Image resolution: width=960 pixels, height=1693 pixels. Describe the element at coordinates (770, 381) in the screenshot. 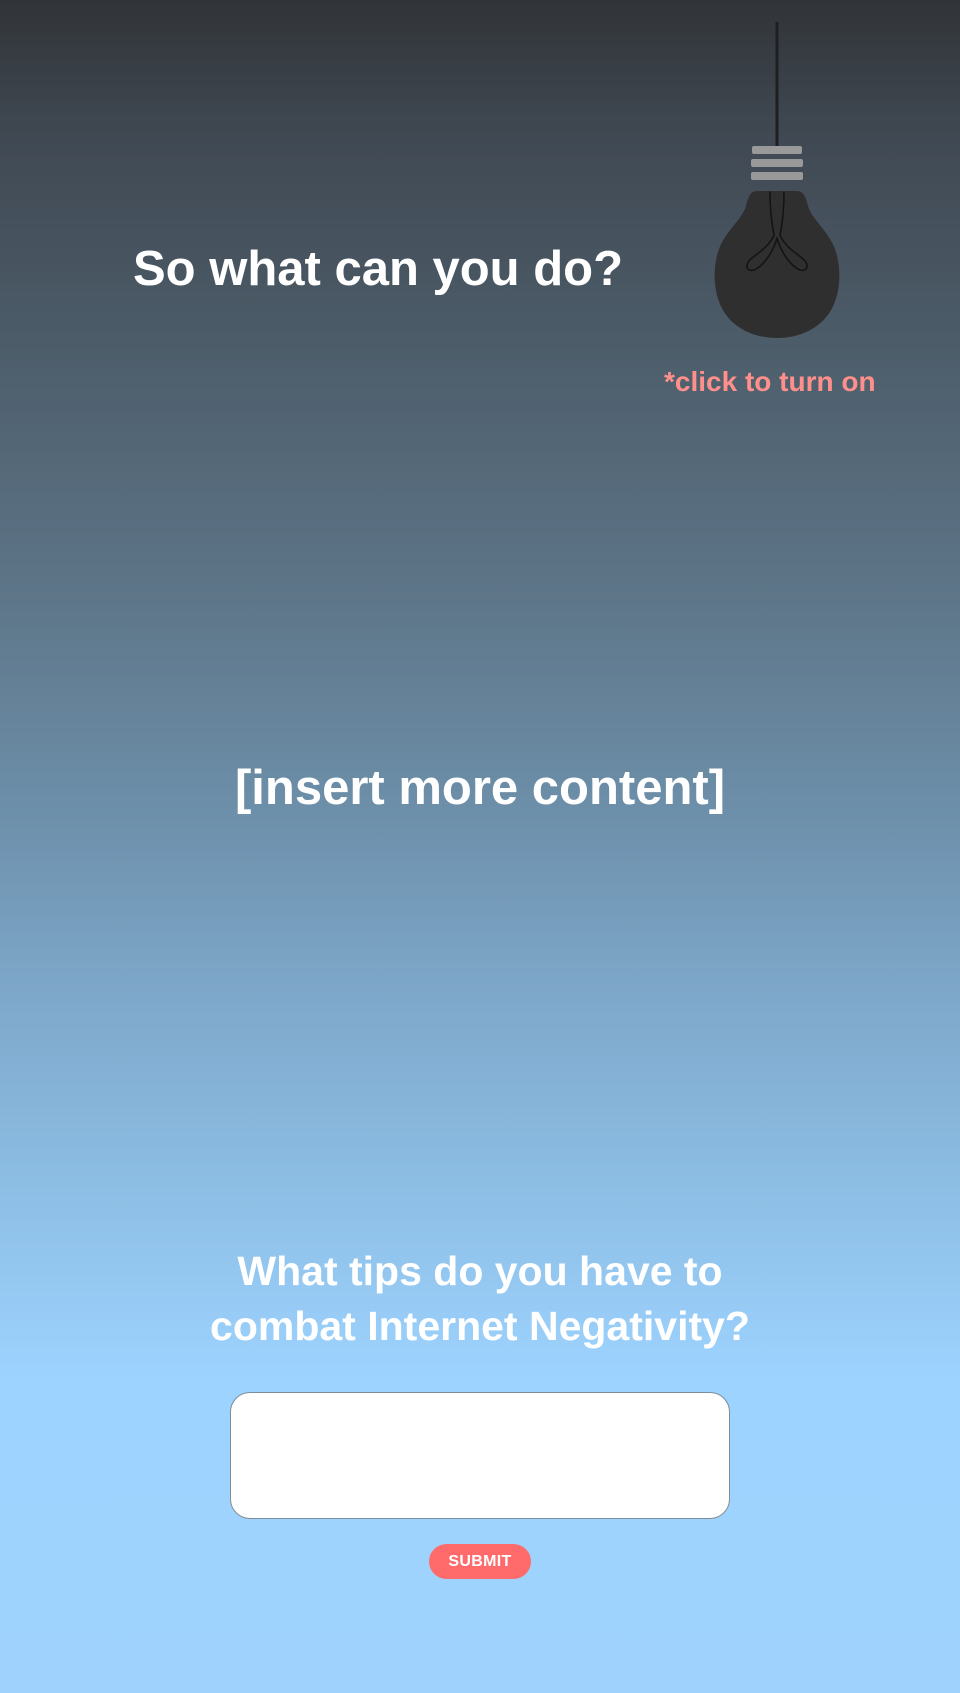

I see `lightbulb-hint: *click to turn on` at that location.